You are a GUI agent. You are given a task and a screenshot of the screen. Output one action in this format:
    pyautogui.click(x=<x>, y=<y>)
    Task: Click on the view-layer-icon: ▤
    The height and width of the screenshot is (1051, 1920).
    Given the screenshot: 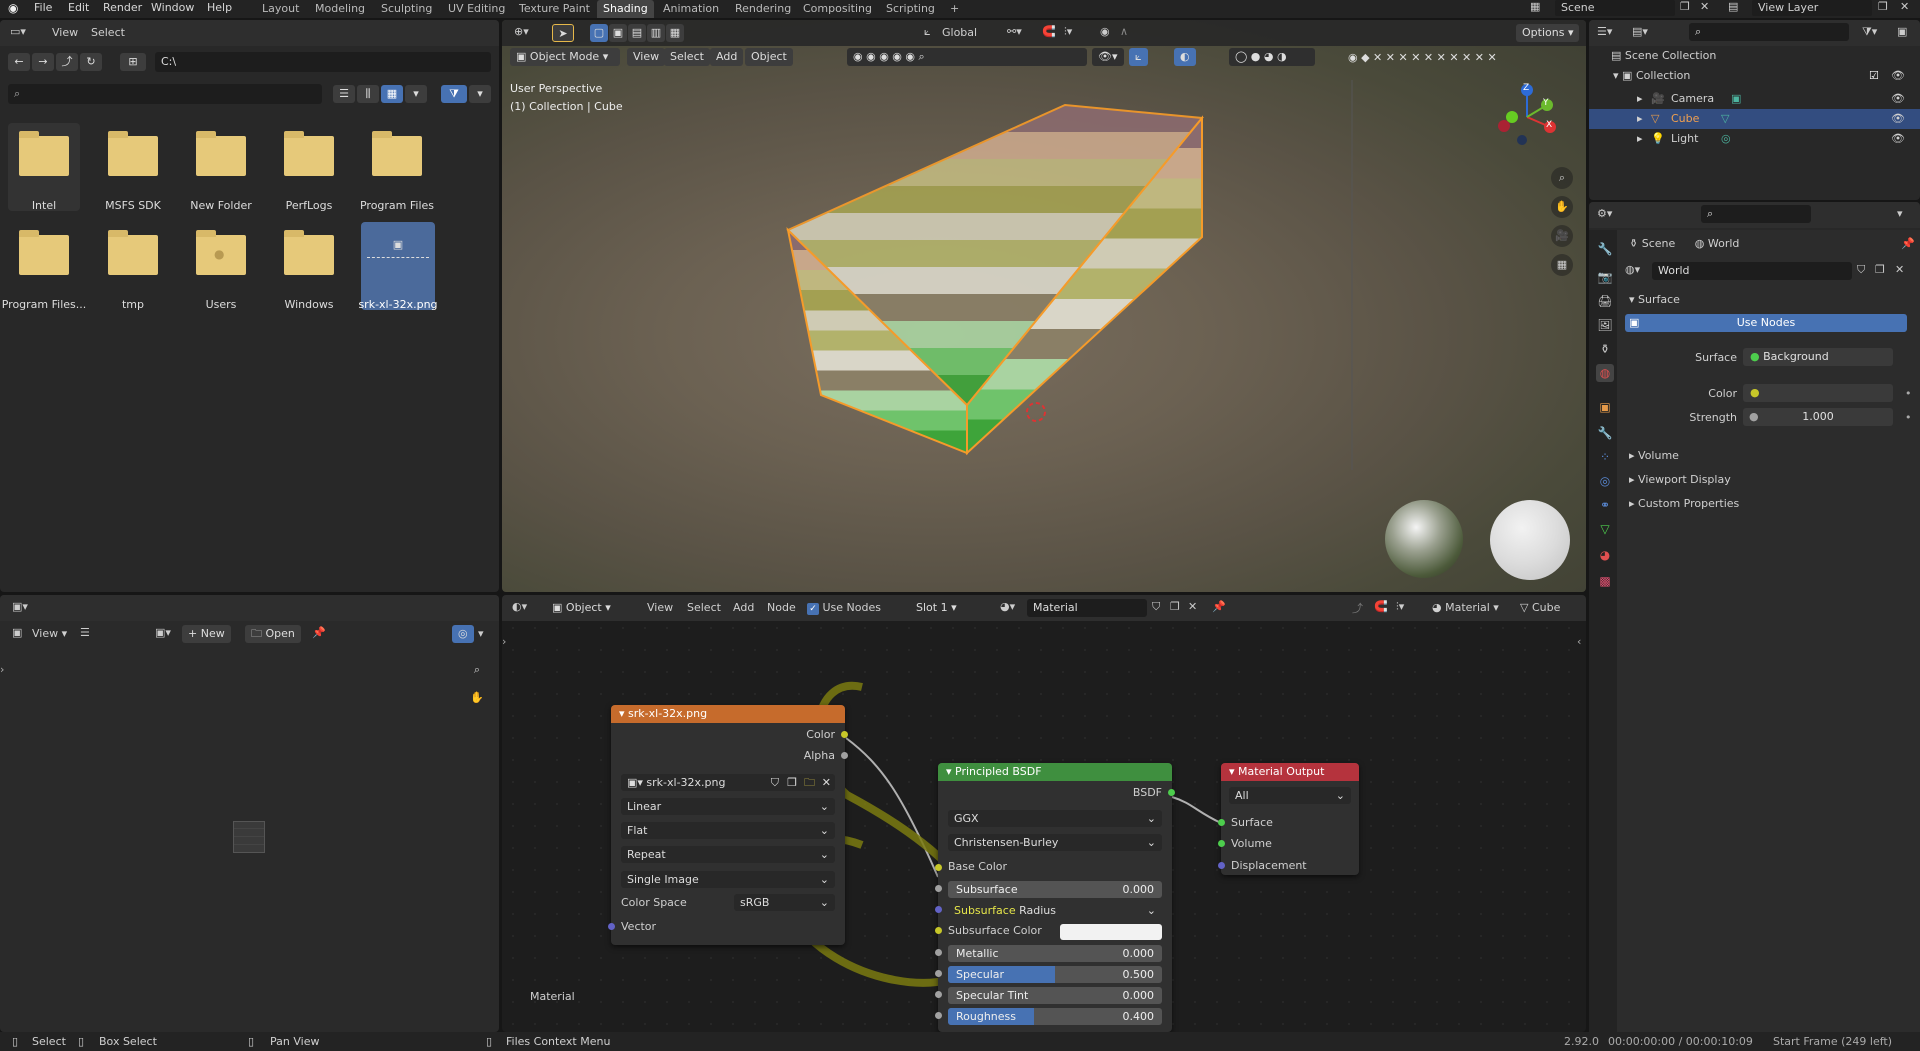 What is the action you would take?
    pyautogui.click(x=1733, y=6)
    